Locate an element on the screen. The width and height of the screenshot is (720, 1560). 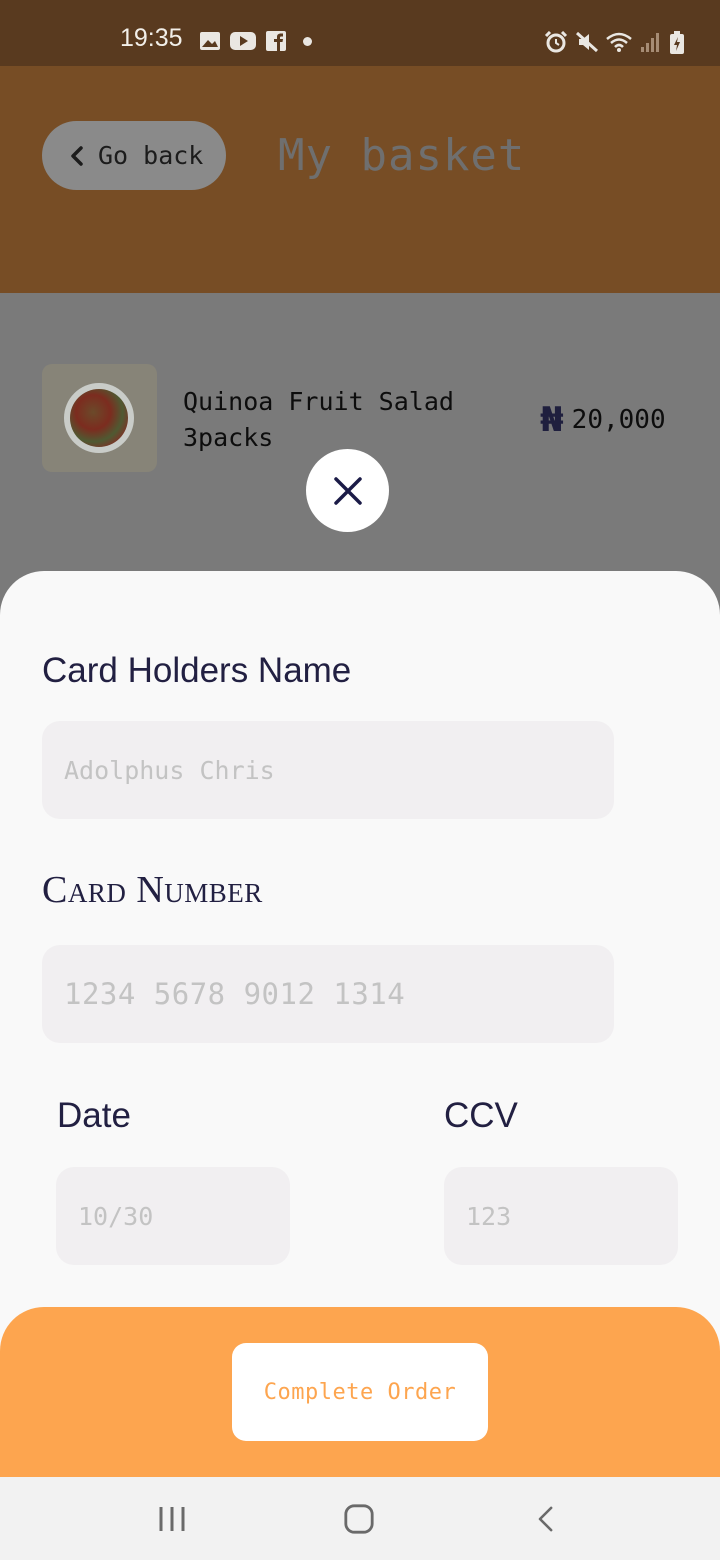
status-time: 19:35 is located at coordinates (151, 38).